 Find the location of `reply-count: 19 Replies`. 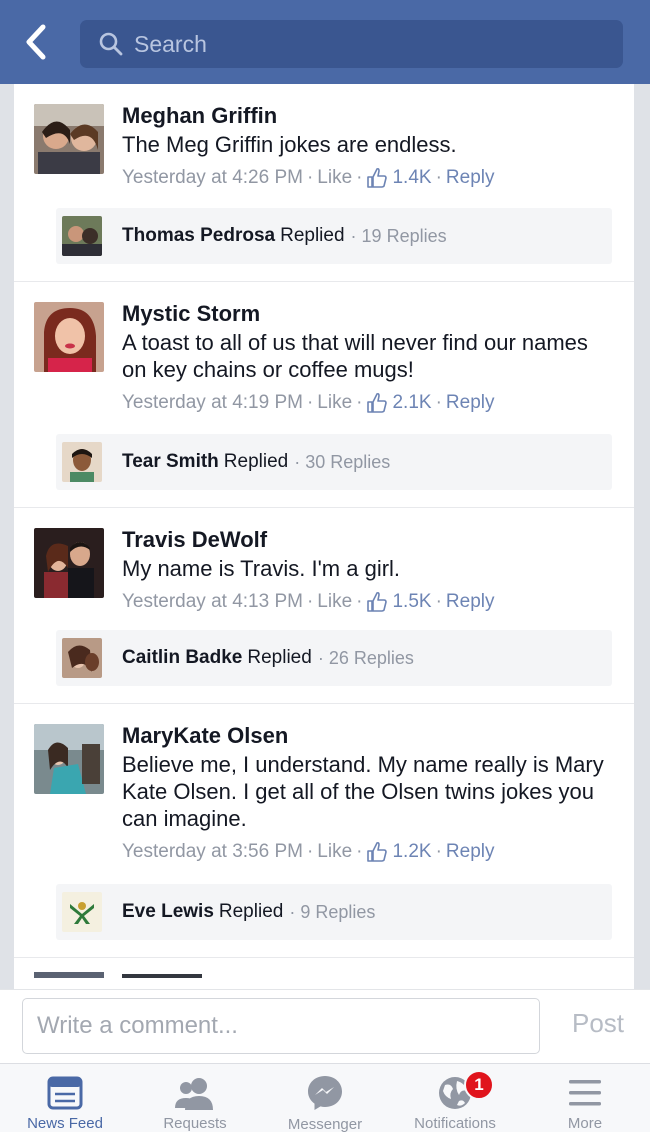

reply-count: 19 Replies is located at coordinates (399, 236).